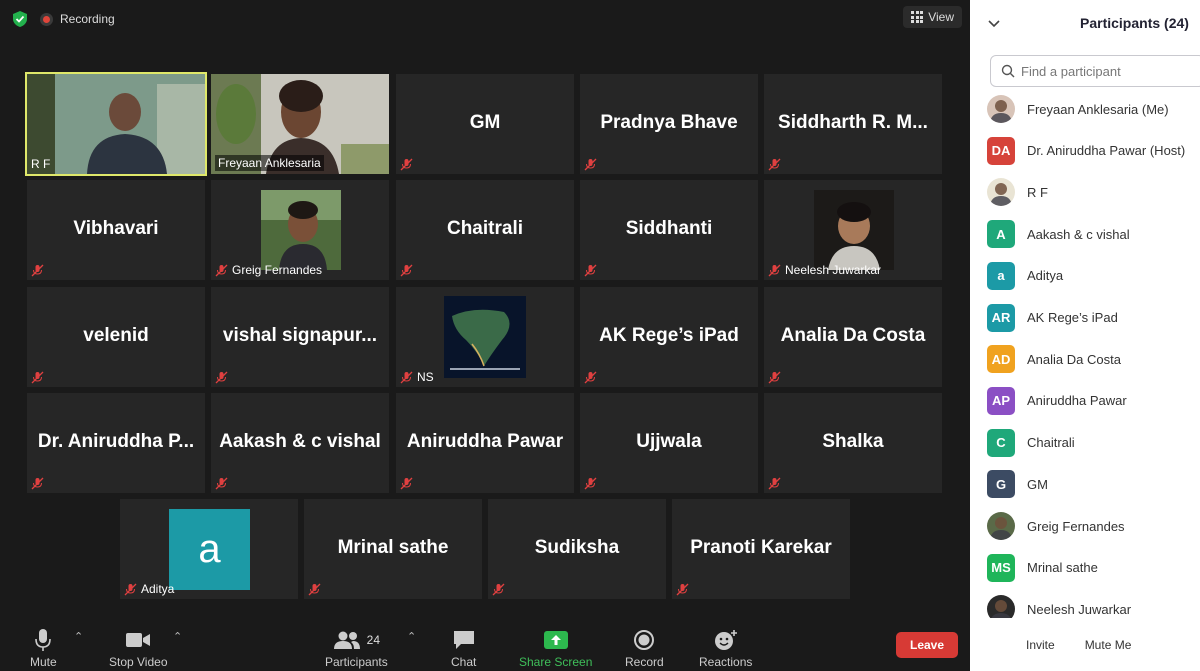 This screenshot has height=671, width=1200. What do you see at coordinates (417, 377) in the screenshot?
I see `tile-label: NS` at bounding box center [417, 377].